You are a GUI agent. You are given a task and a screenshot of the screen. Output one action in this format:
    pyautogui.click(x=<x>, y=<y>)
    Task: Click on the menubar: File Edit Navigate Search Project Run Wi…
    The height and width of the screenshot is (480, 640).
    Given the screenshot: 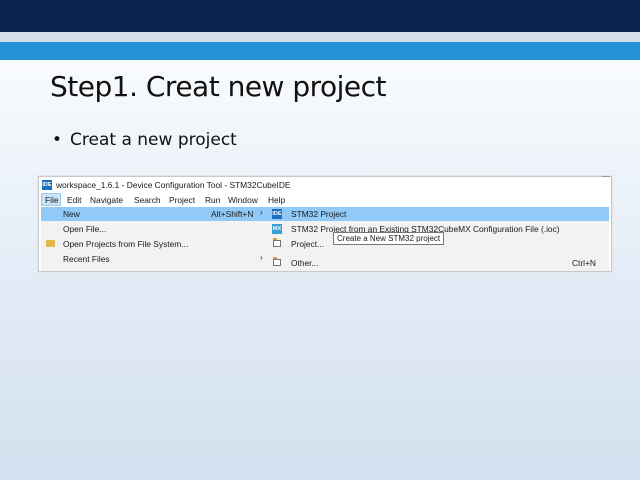 What is the action you would take?
    pyautogui.click(x=325, y=200)
    